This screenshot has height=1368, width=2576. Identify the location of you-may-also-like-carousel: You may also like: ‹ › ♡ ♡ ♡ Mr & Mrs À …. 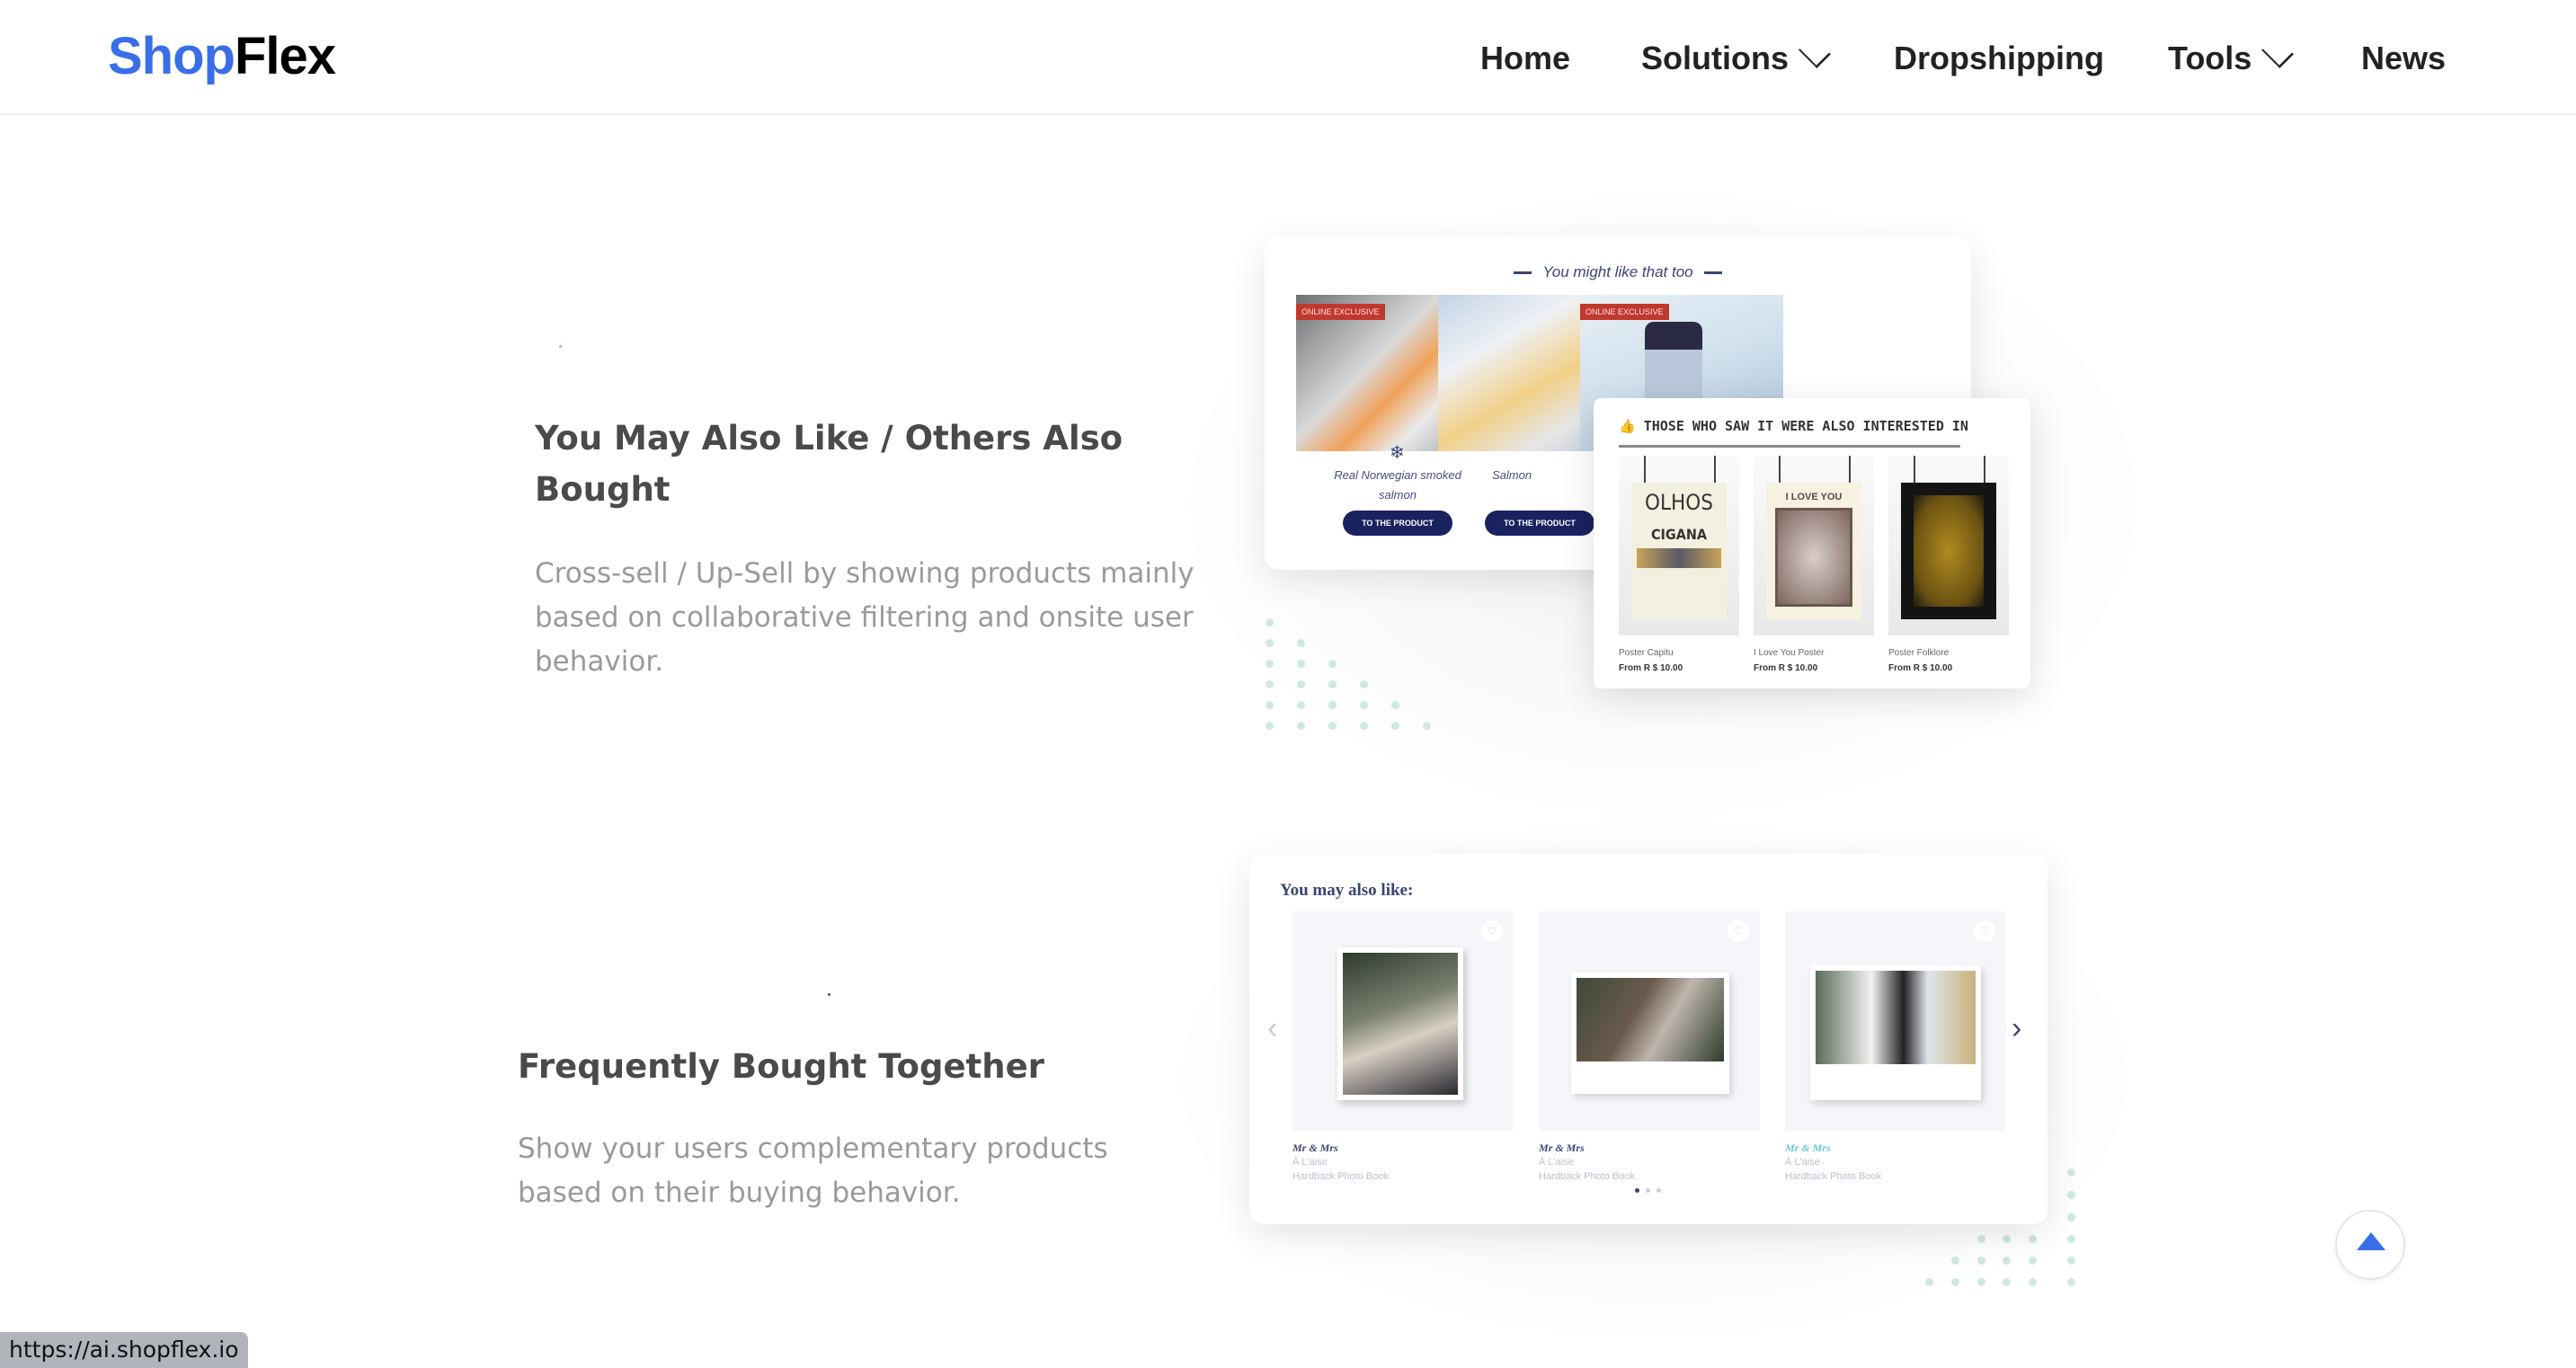
(1648, 1039).